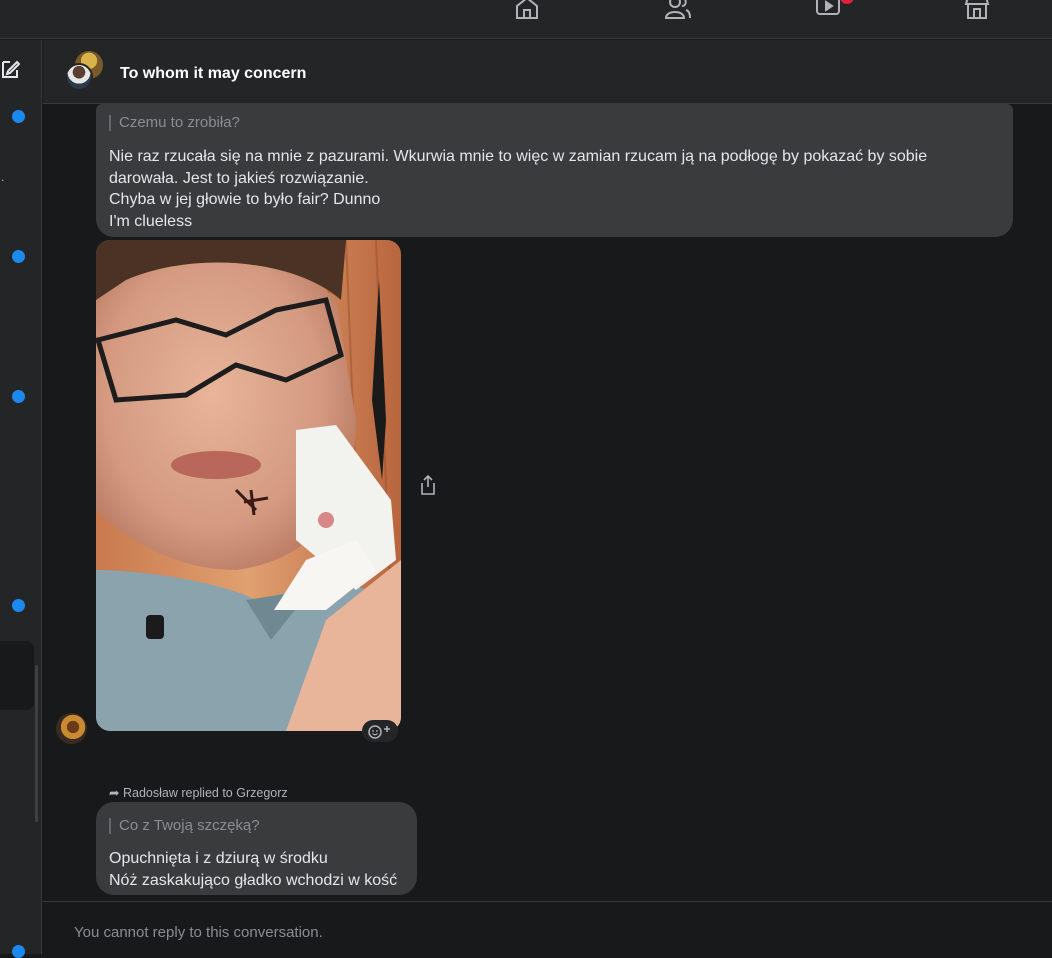 The height and width of the screenshot is (958, 1052). What do you see at coordinates (71, 728) in the screenshot?
I see `sender-avatar` at bounding box center [71, 728].